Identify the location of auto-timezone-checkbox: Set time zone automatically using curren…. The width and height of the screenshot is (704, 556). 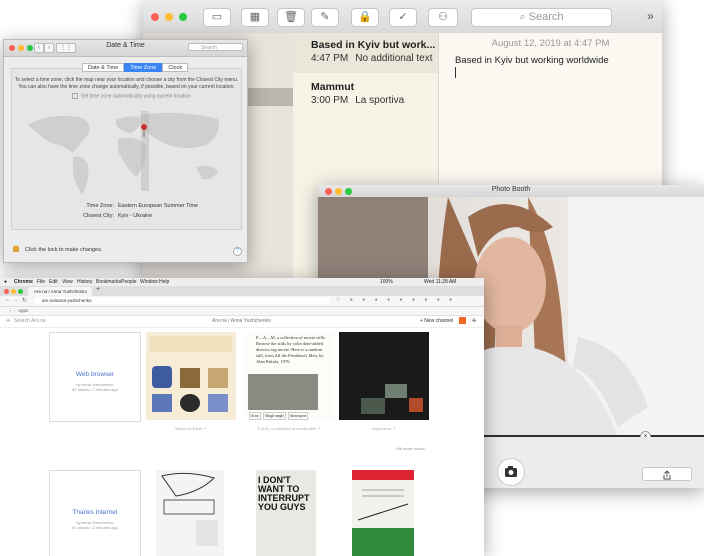
(131, 96).